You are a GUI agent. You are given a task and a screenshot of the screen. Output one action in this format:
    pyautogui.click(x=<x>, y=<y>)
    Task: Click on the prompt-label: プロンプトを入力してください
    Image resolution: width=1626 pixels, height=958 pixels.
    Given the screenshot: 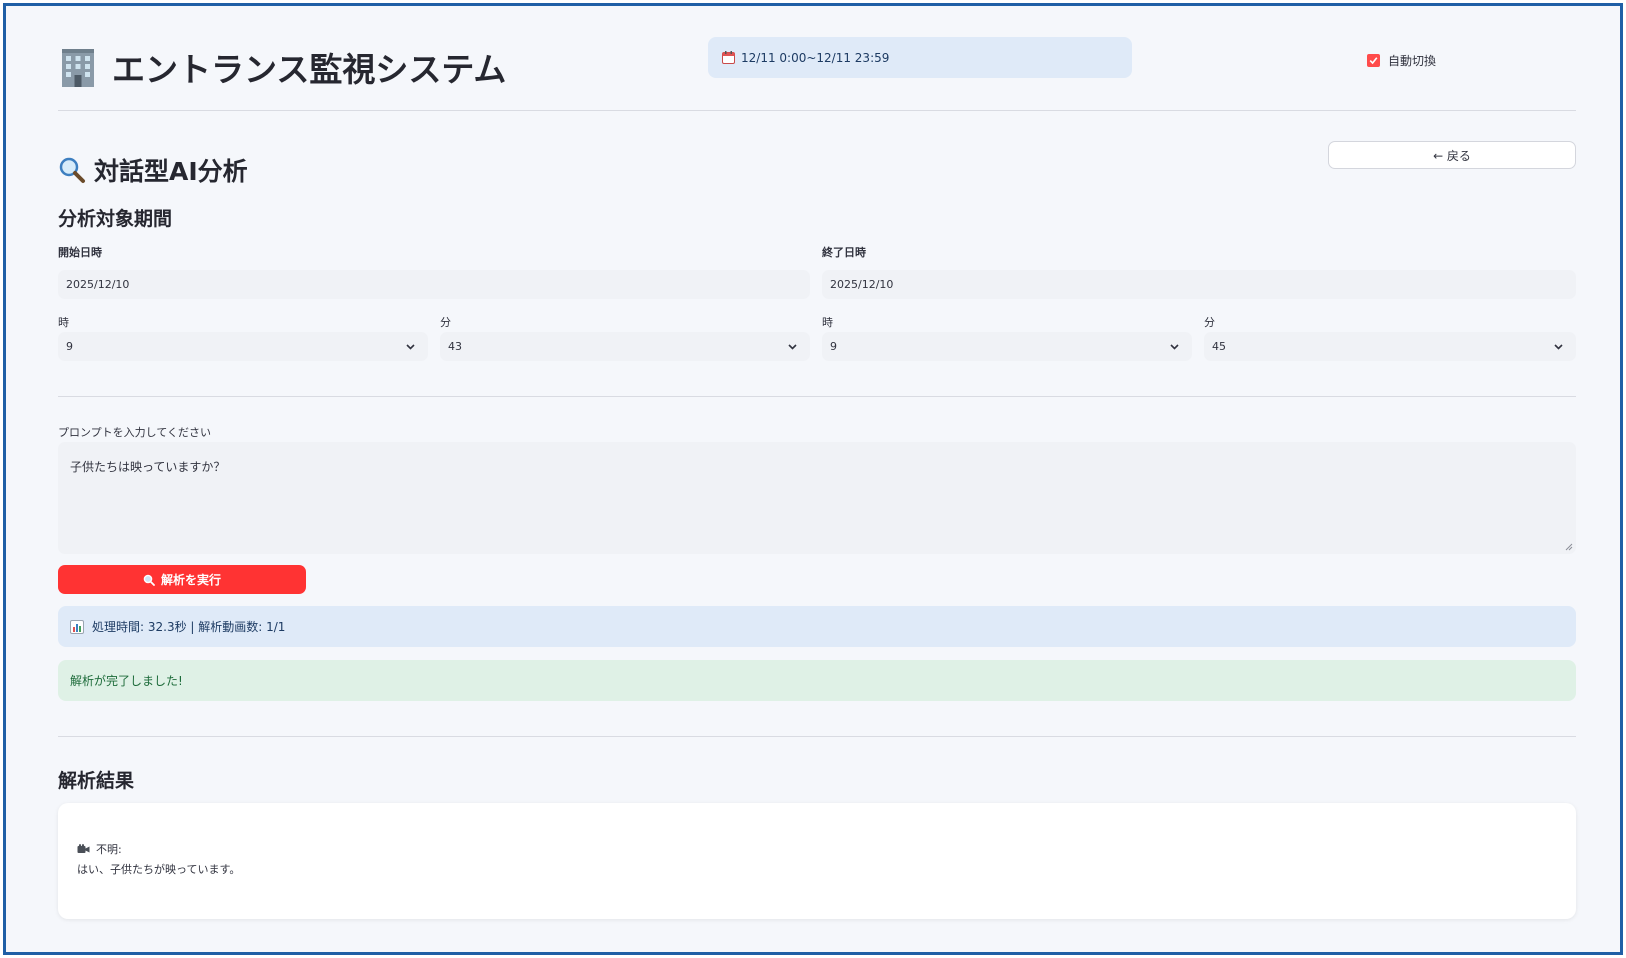 What is the action you would take?
    pyautogui.click(x=135, y=432)
    